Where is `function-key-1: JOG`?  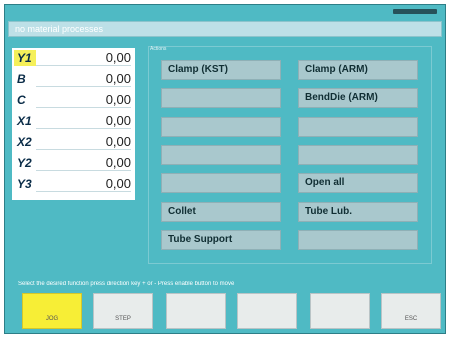
function-key-1: JOG is located at coordinates (52, 311).